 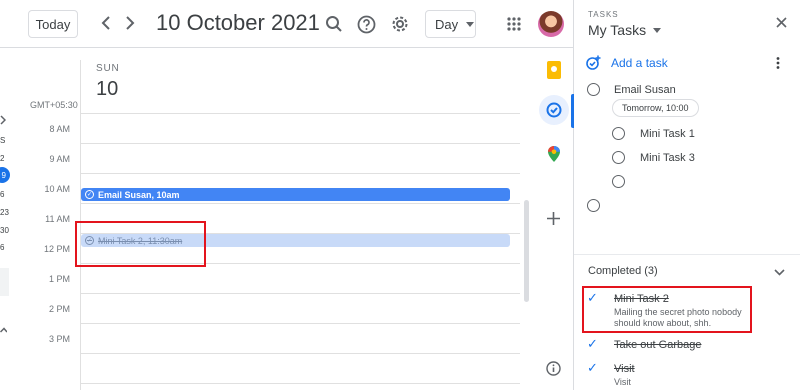 I want to click on day-weekday: SUN, so click(x=108, y=68).